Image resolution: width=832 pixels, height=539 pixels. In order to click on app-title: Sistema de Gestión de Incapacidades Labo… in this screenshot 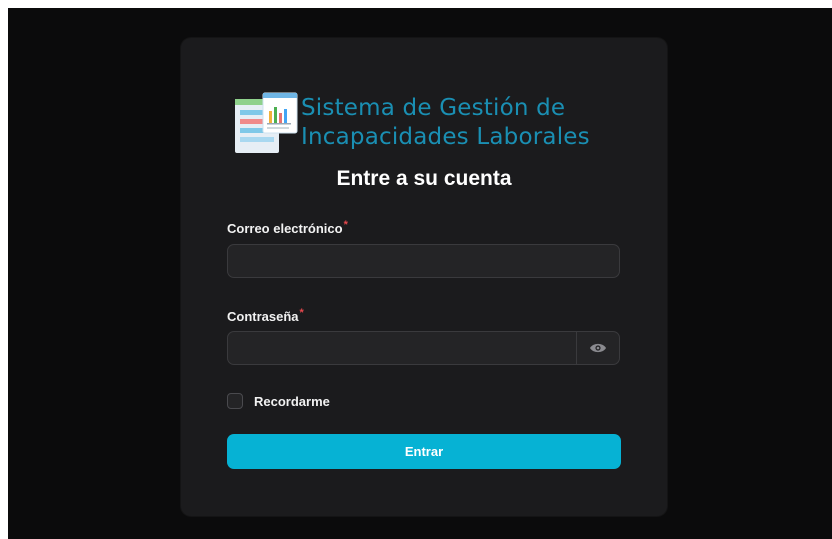, I will do `click(445, 123)`.